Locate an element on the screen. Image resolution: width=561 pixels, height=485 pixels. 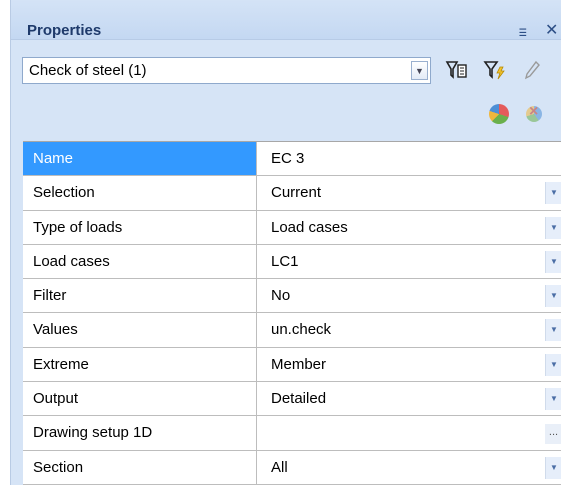
property-row-values: Values un.check ▼ is located at coordinates (292, 330).